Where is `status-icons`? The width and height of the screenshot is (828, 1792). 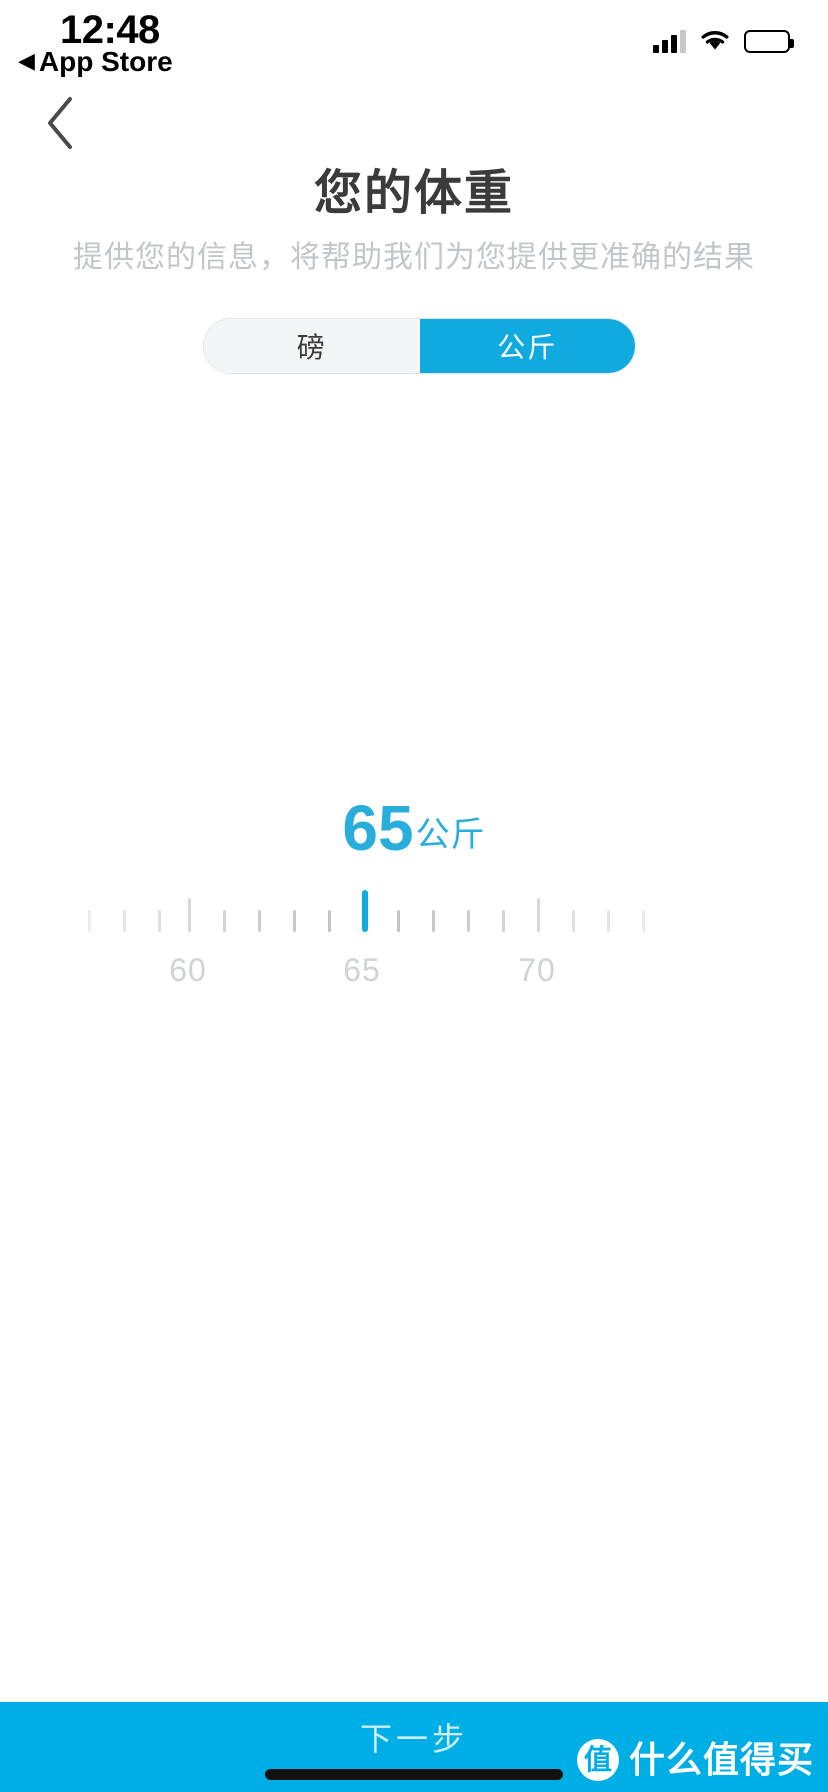 status-icons is located at coordinates (723, 41).